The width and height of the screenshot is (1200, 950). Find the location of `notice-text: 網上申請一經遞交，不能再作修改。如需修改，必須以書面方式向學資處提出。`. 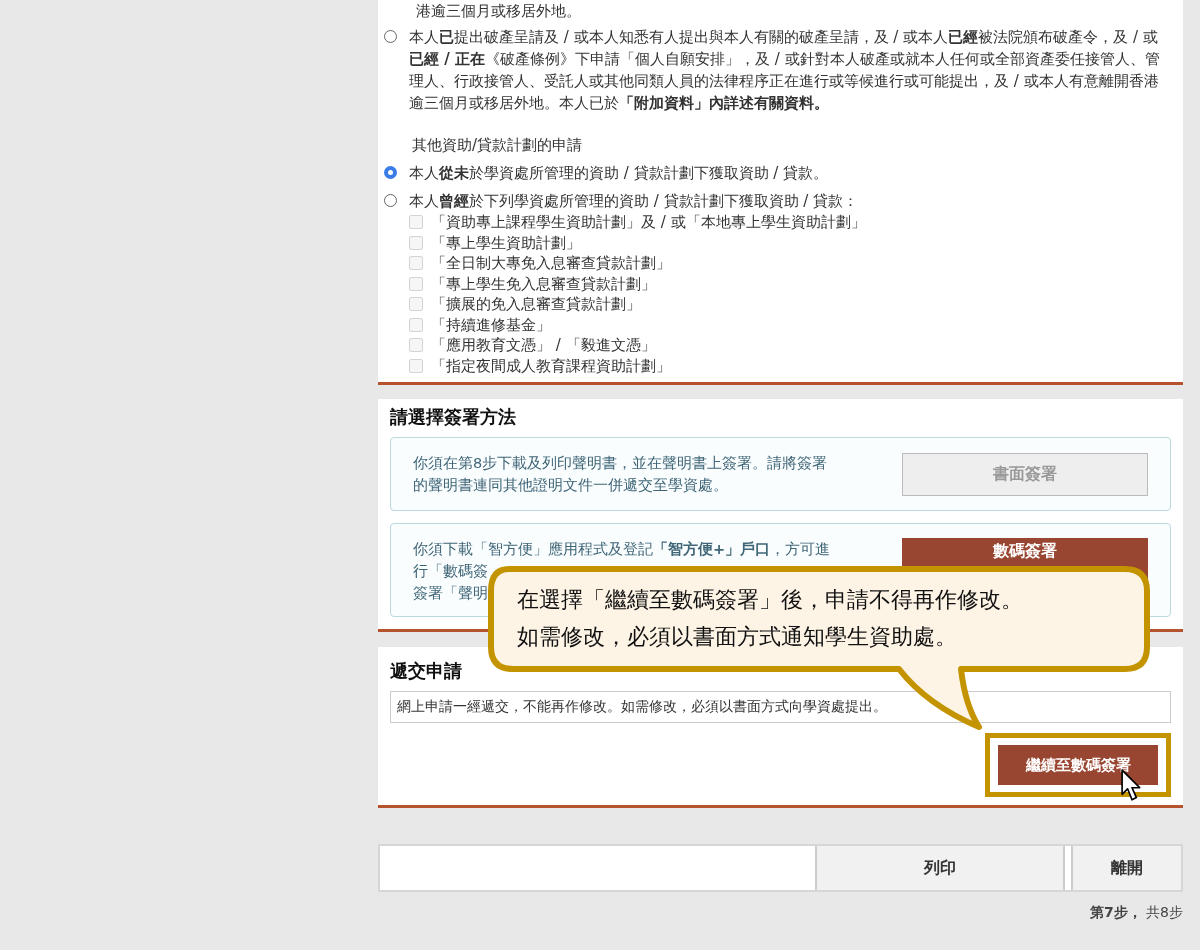

notice-text: 網上申請一經遞交，不能再作修改。如需修改，必須以書面方式向學資處提出。 is located at coordinates (780, 707).